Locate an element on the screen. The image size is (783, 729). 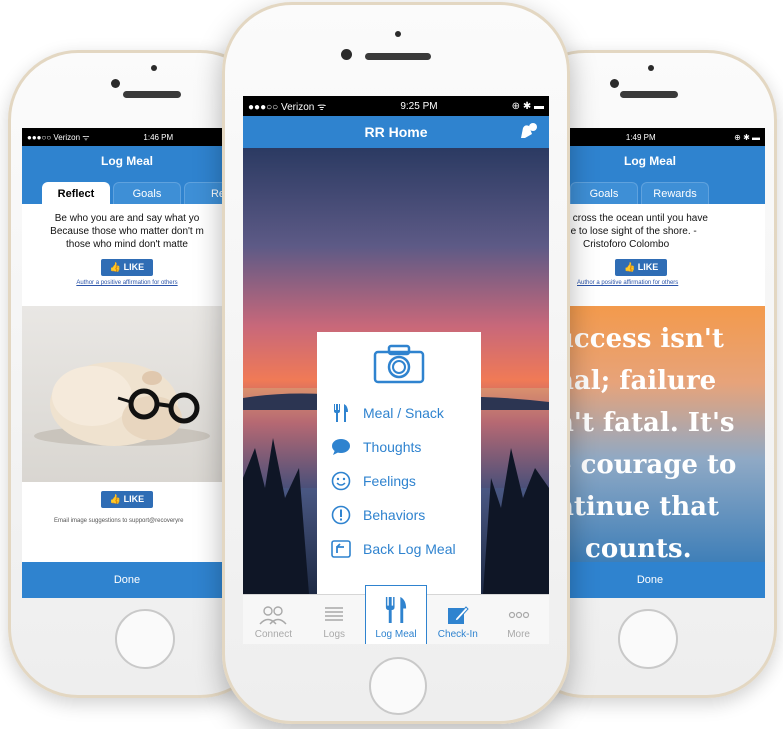
menu-thoughts: Thoughts is located at coordinates (399, 447).